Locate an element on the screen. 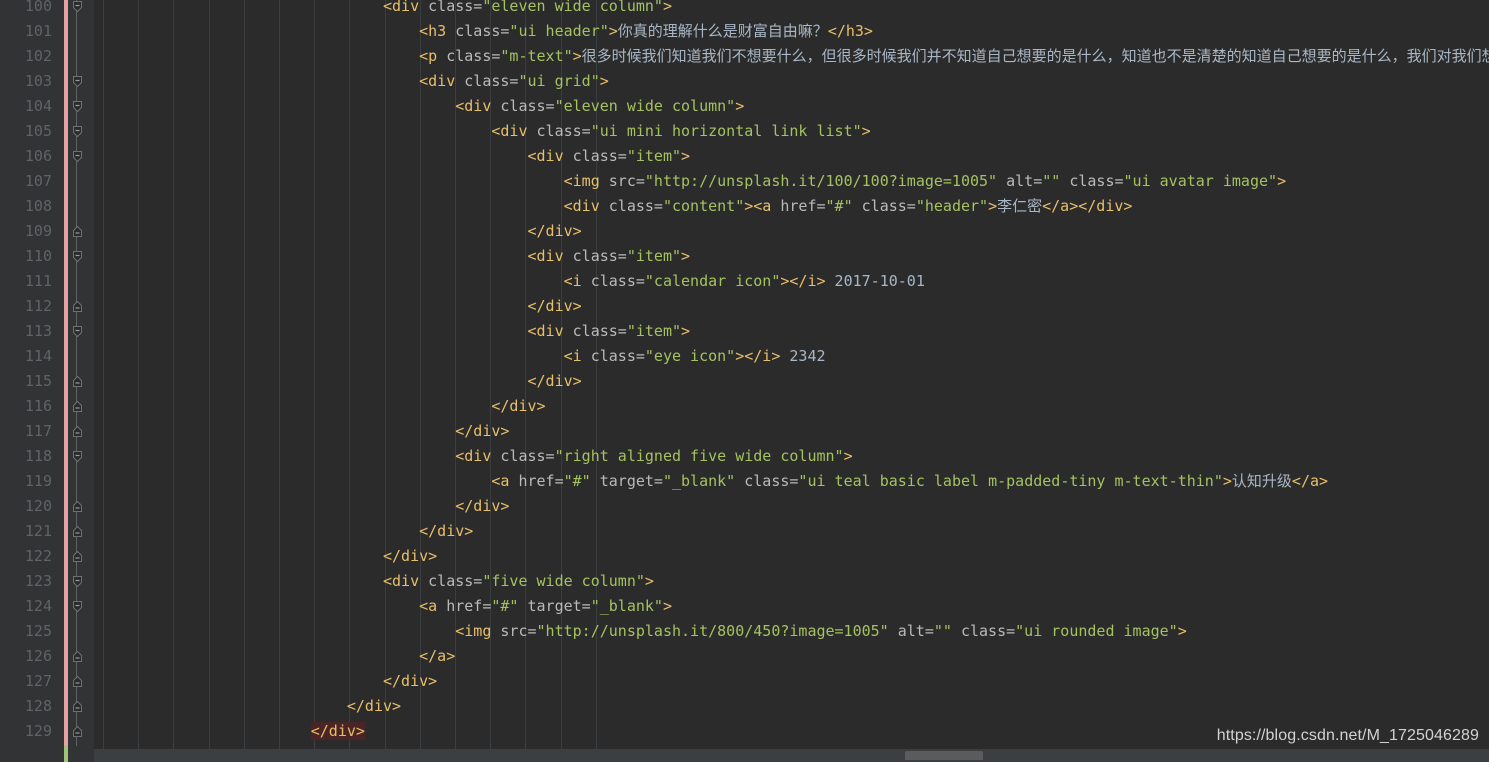 This screenshot has height=762, width=1489. code-line: <div class="five wide column"> is located at coordinates (791, 581).